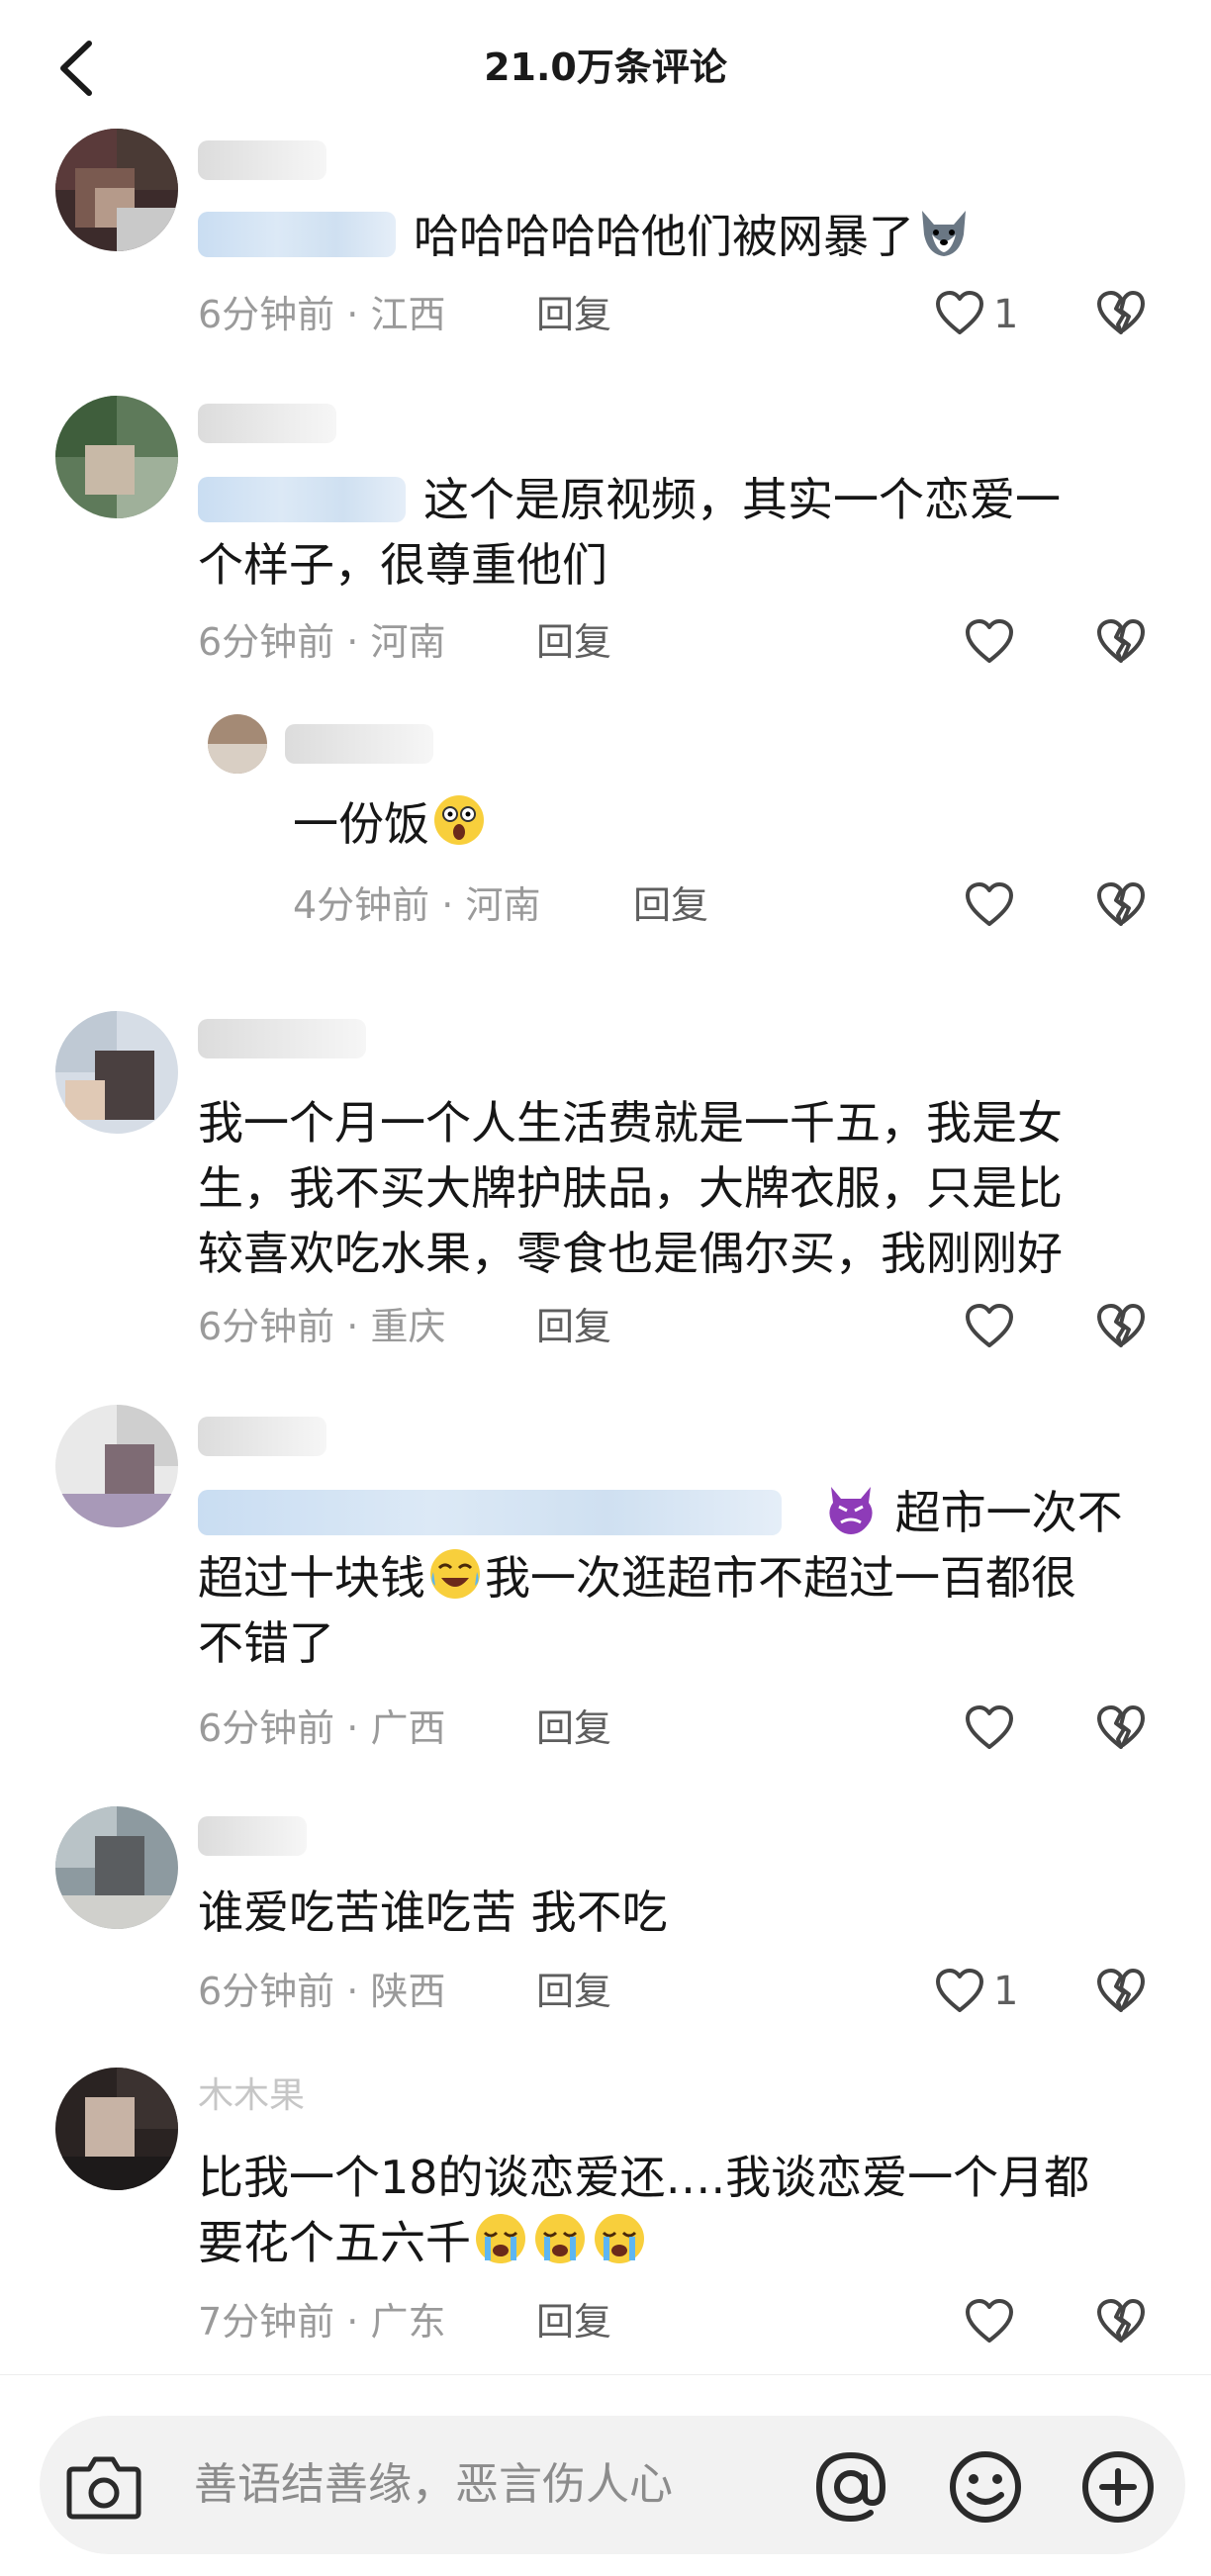 The height and width of the screenshot is (2576, 1211). What do you see at coordinates (251, 2096) in the screenshot?
I see `username: 木木果` at bounding box center [251, 2096].